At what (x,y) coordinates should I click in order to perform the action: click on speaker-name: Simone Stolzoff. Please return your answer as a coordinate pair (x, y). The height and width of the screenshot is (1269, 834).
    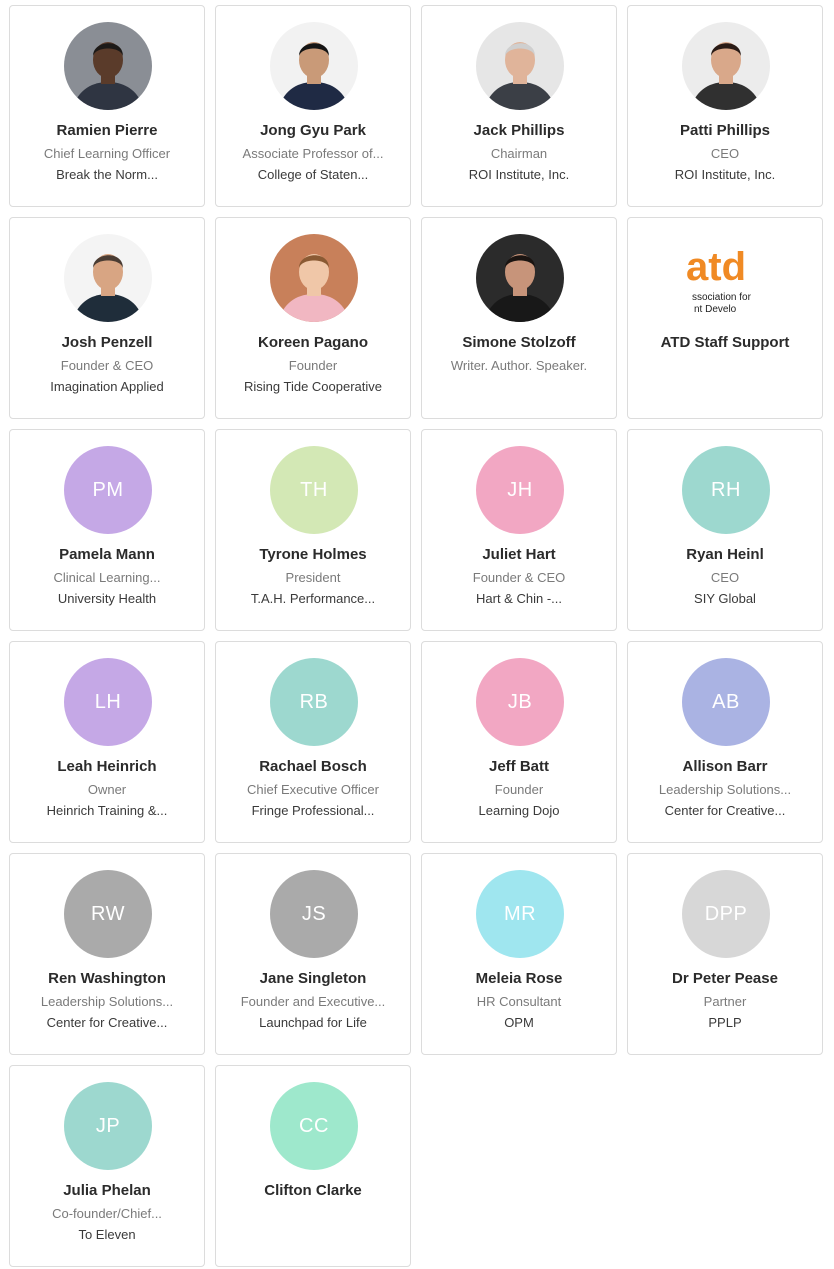
    Looking at the image, I should click on (519, 342).